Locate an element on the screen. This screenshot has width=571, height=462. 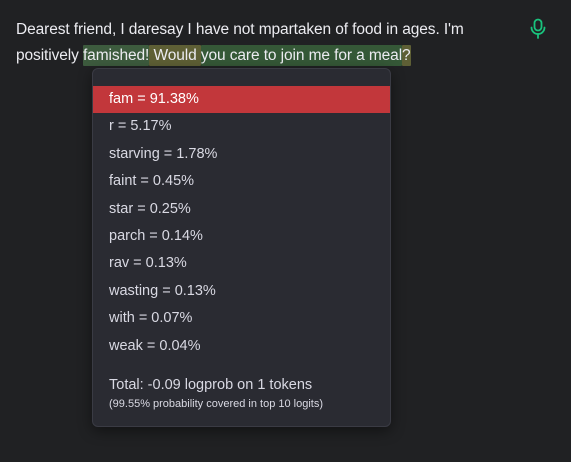
logit-row: parch = 0.14% is located at coordinates (241, 236).